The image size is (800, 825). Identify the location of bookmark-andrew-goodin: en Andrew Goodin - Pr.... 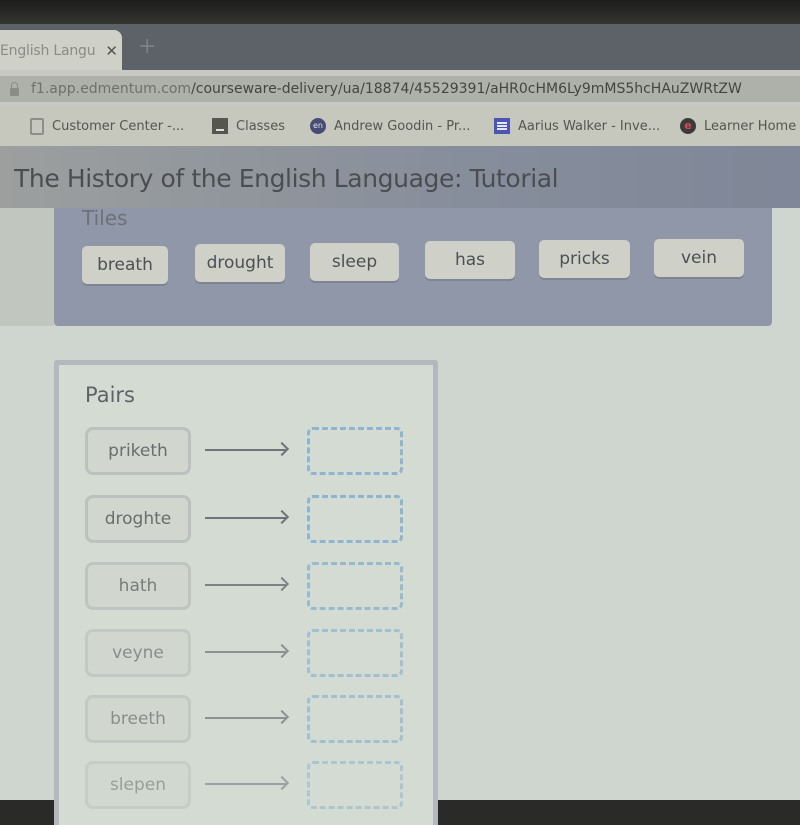
(390, 126).